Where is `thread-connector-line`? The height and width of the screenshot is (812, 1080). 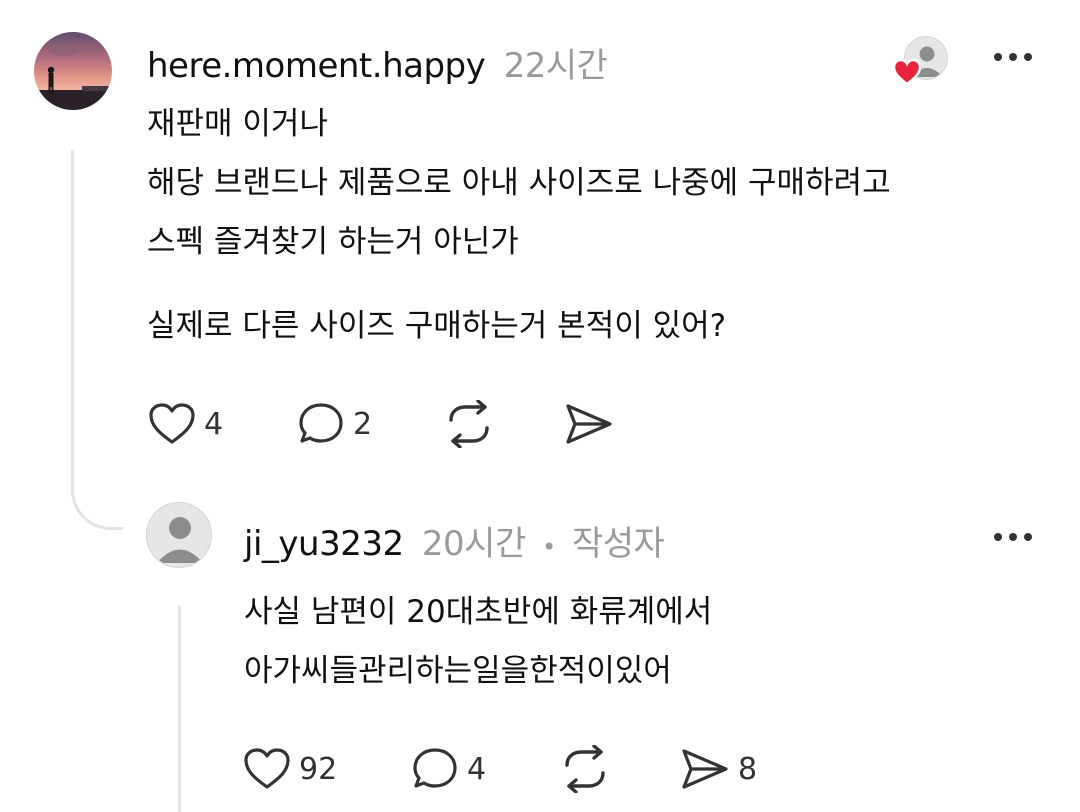 thread-connector-line is located at coordinates (72, 317).